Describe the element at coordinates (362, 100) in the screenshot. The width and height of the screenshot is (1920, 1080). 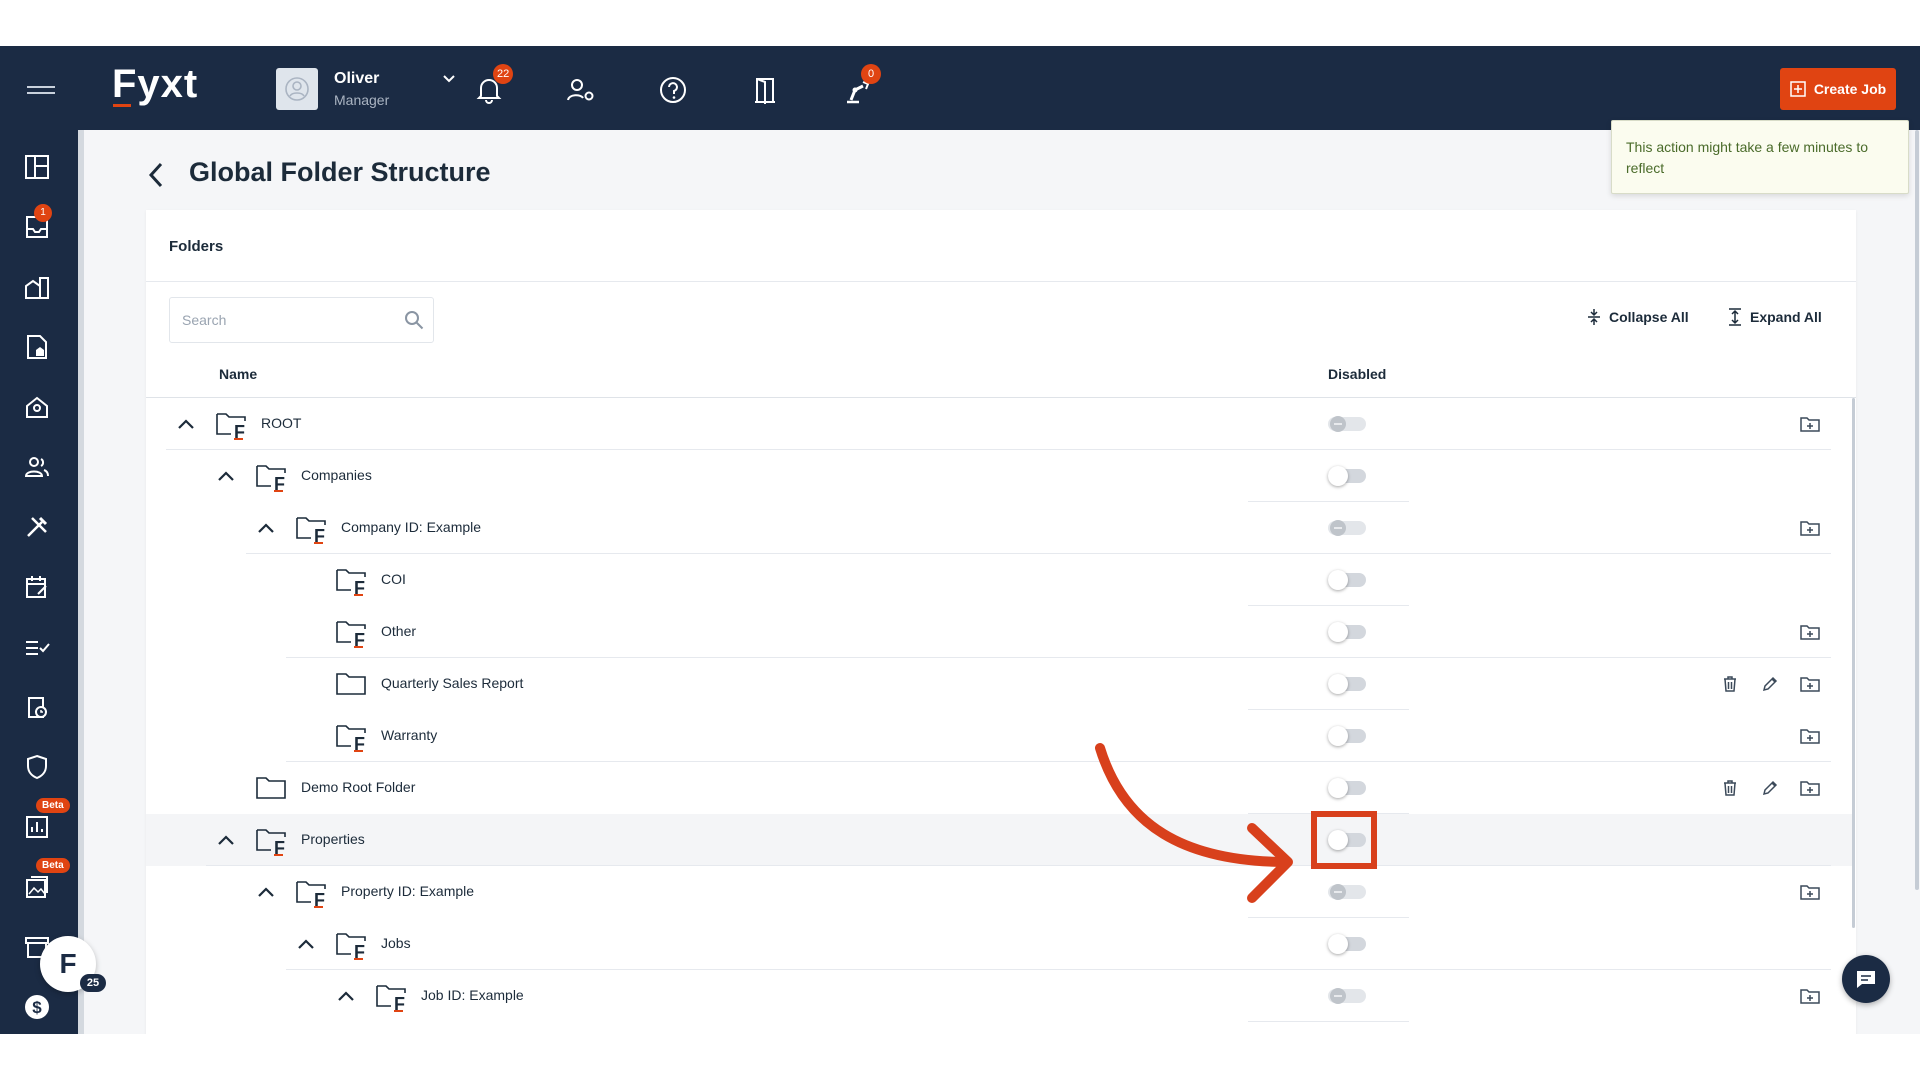
I see `user-role: Manager` at that location.